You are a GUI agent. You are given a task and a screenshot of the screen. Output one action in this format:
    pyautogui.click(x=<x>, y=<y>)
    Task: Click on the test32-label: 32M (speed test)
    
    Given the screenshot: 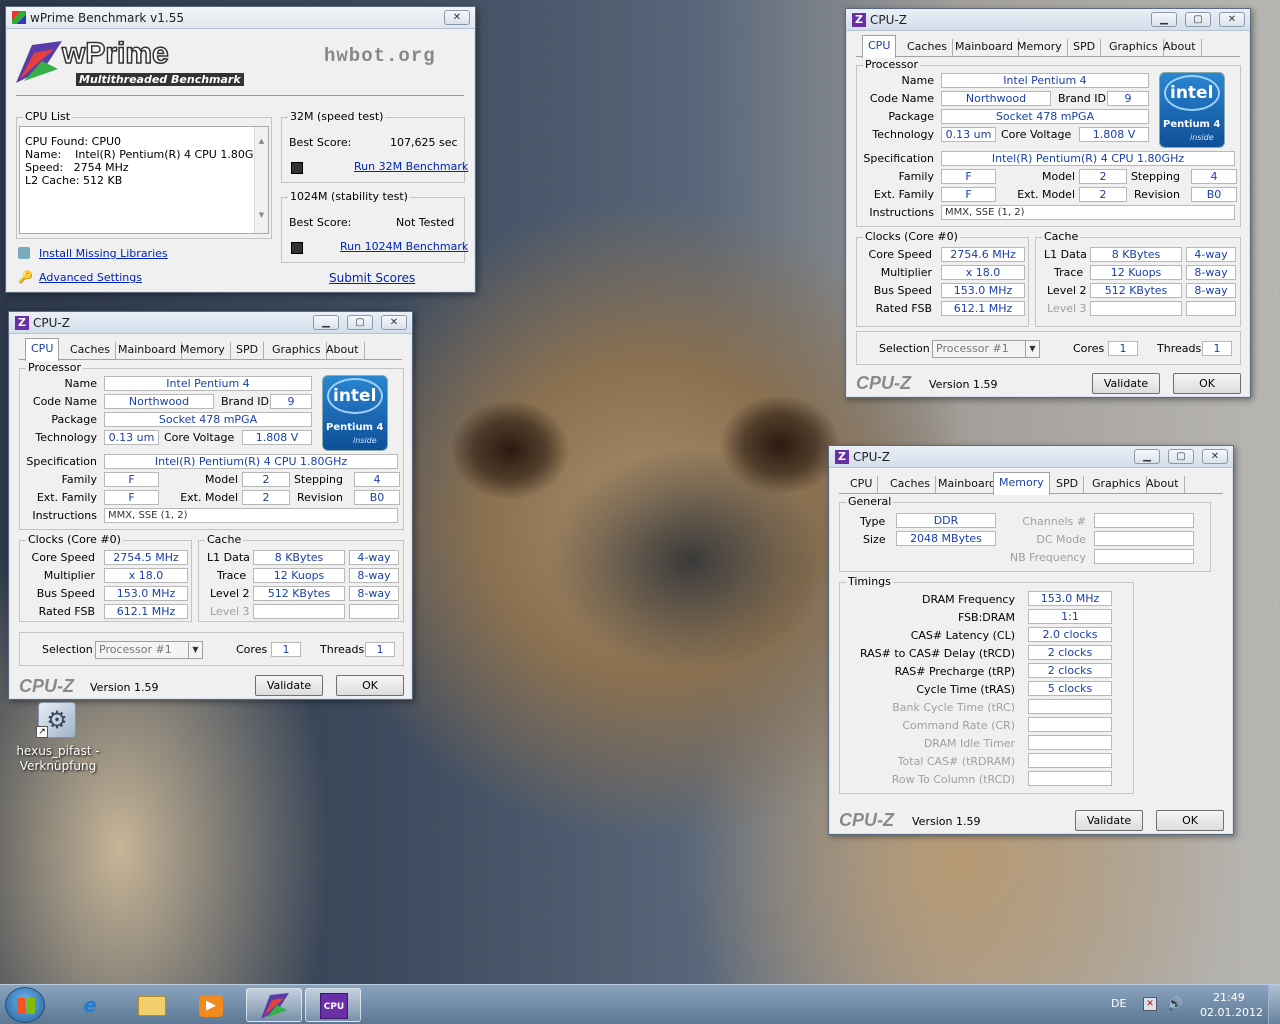 What is the action you would take?
    pyautogui.click(x=337, y=116)
    